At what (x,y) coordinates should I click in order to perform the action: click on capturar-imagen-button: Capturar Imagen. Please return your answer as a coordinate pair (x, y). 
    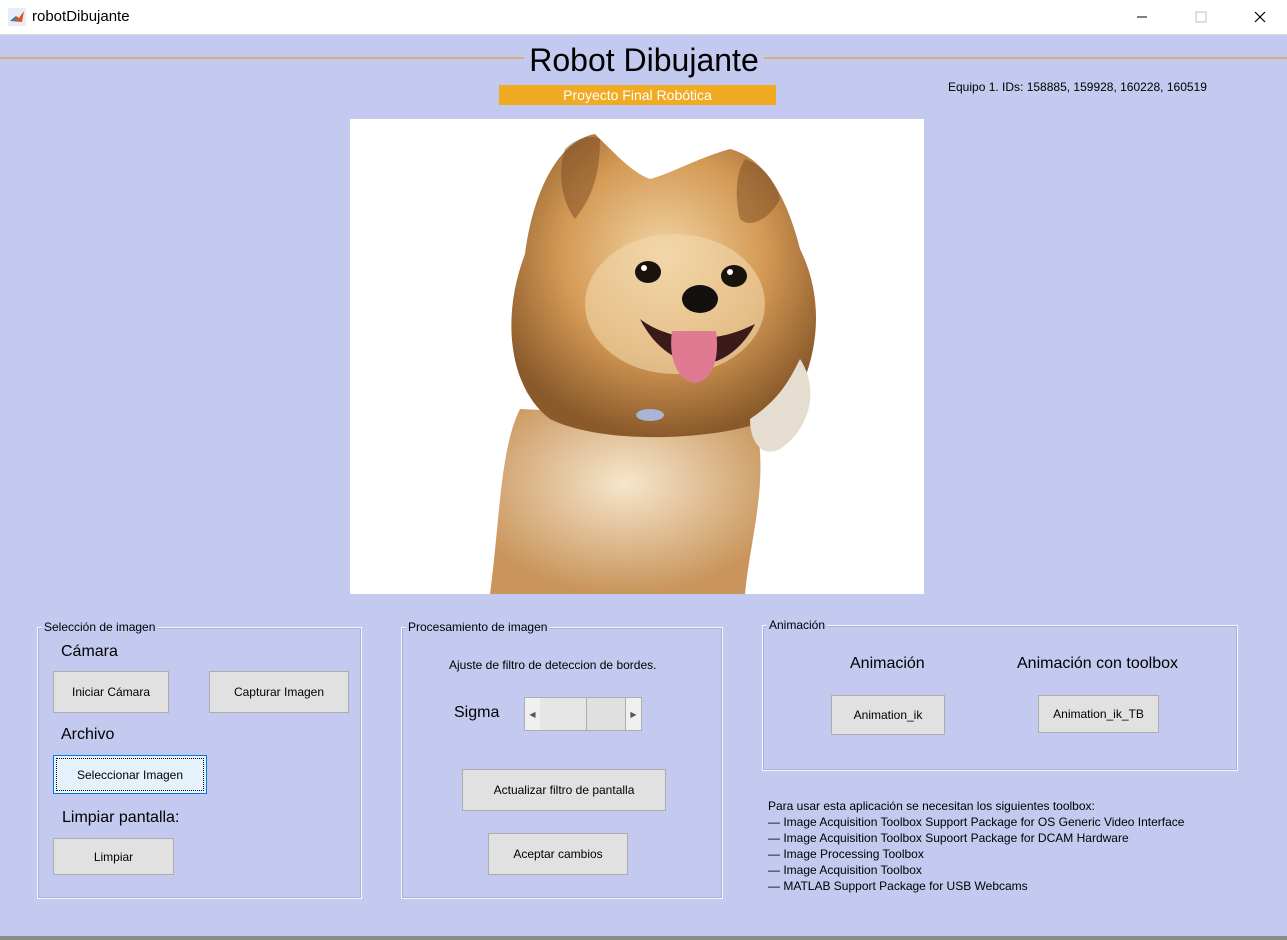
    Looking at the image, I should click on (279, 692).